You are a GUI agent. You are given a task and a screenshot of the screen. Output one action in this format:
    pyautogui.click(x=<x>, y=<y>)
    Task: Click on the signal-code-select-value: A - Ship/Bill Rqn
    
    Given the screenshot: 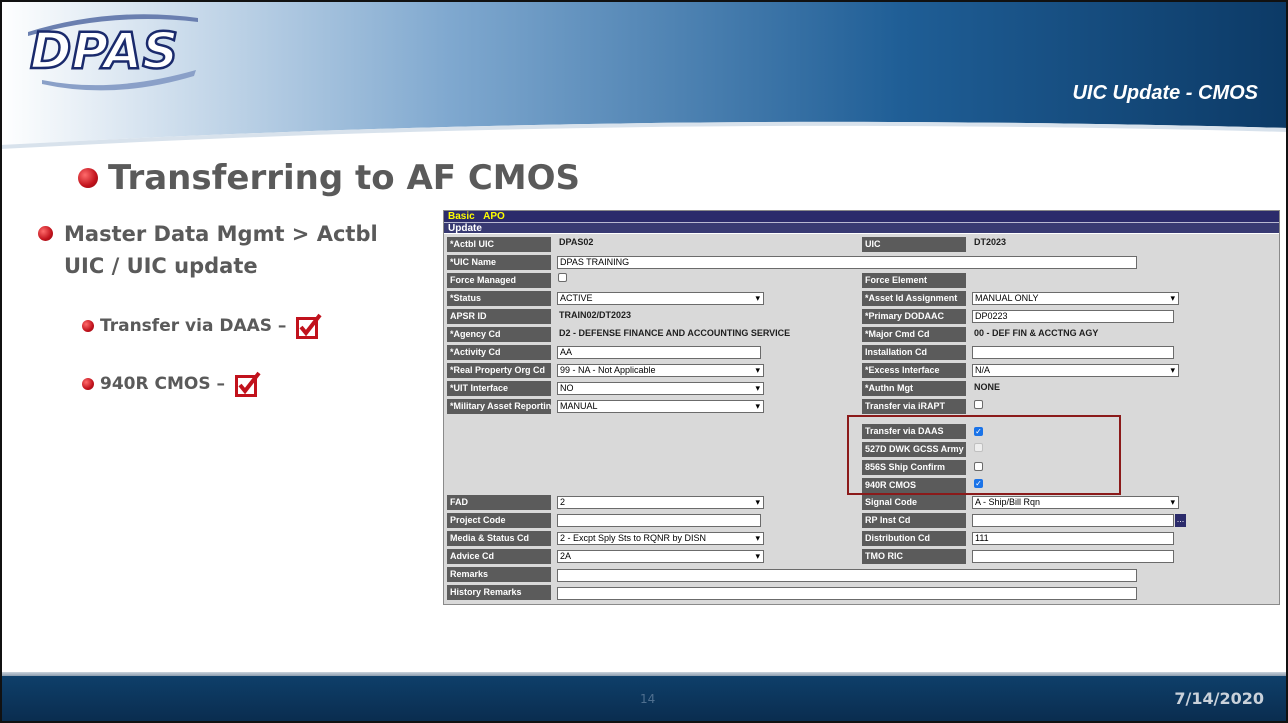 What is the action you would take?
    pyautogui.click(x=1008, y=502)
    